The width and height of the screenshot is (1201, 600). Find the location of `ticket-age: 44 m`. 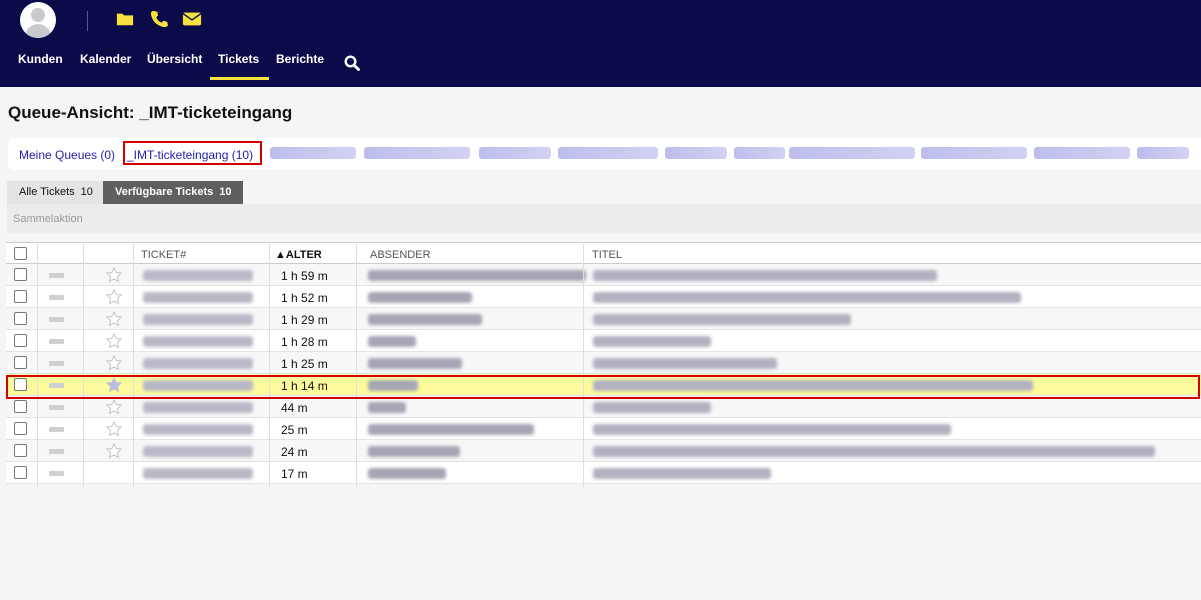

ticket-age: 44 m is located at coordinates (294, 408).